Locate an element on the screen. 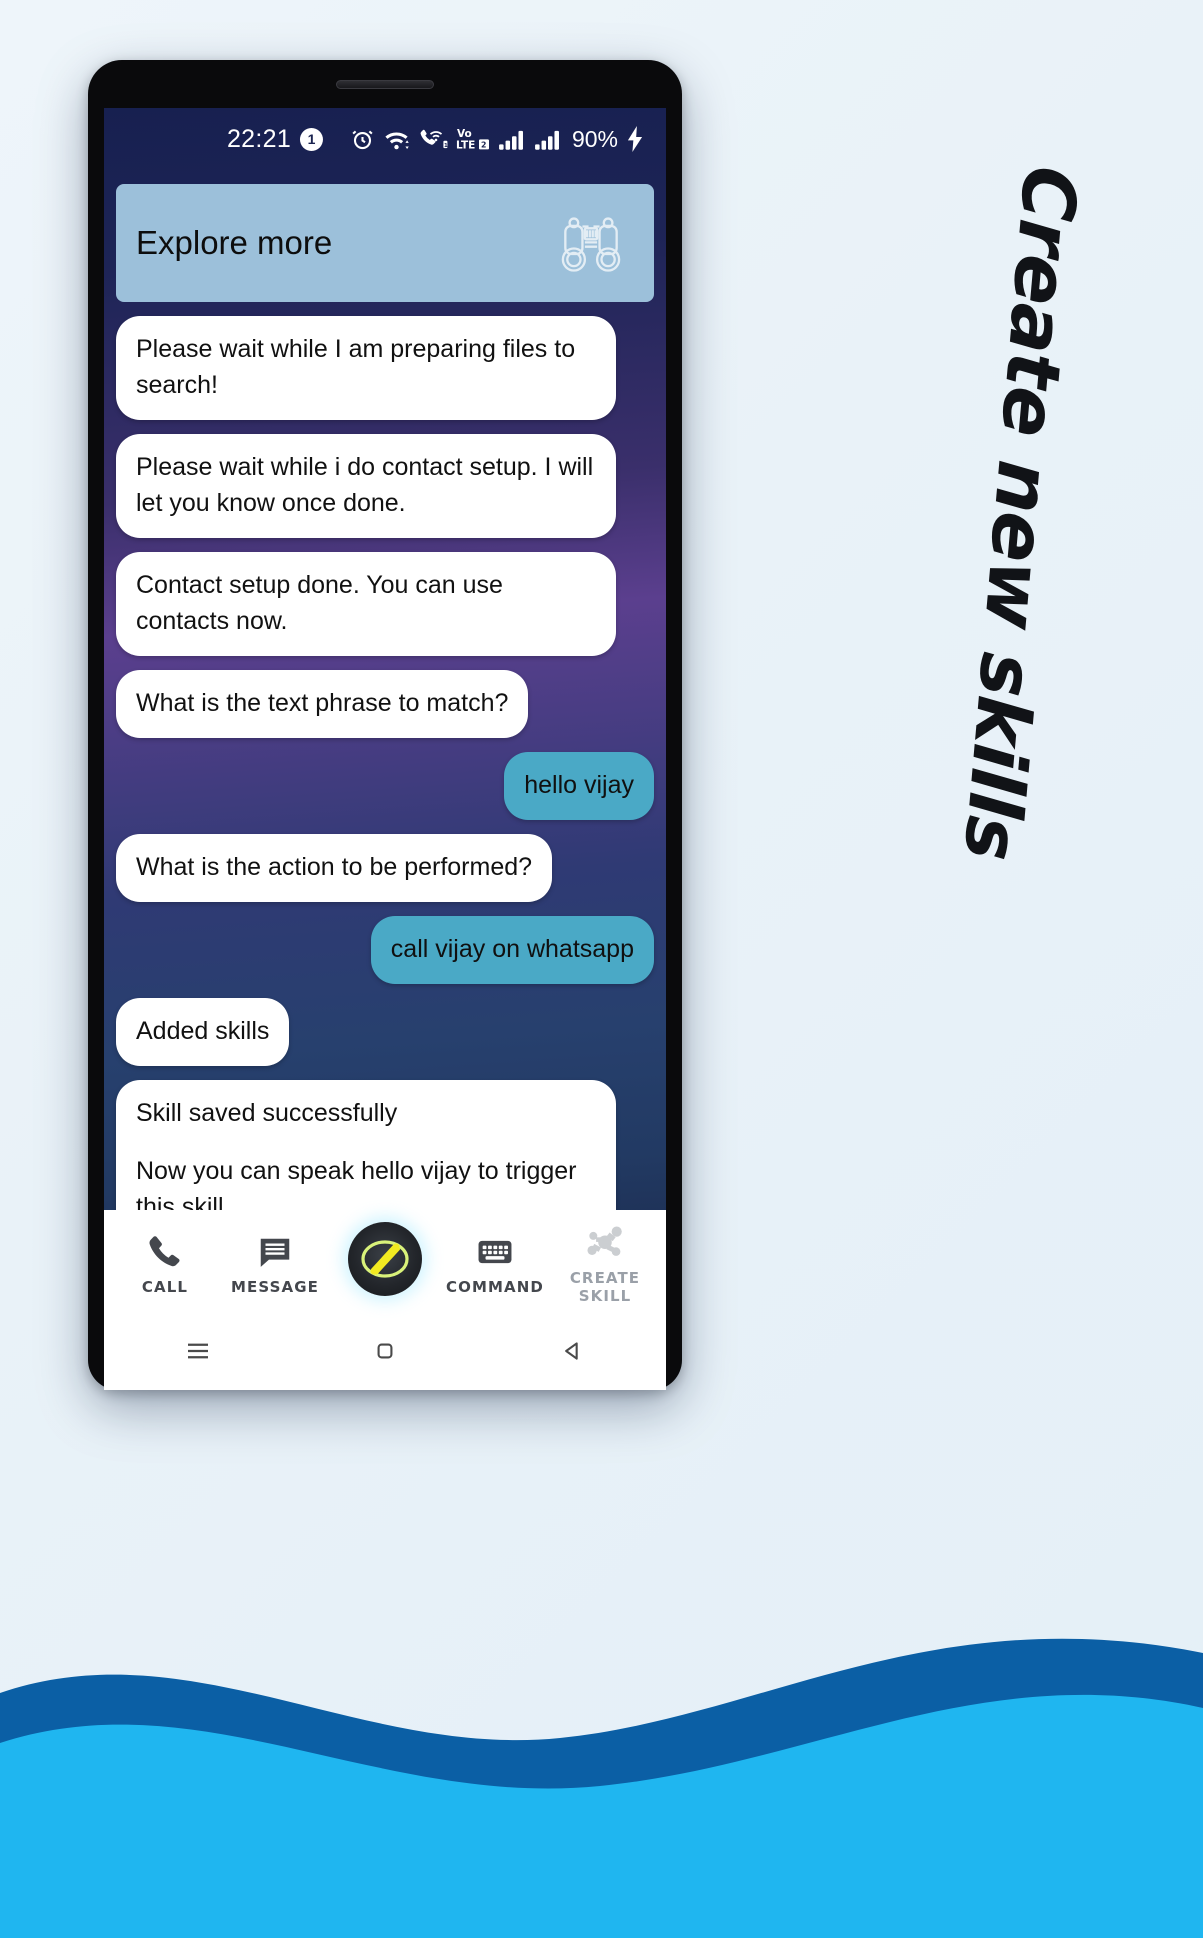 This screenshot has height=1938, width=1203. home-button is located at coordinates (385, 1351).